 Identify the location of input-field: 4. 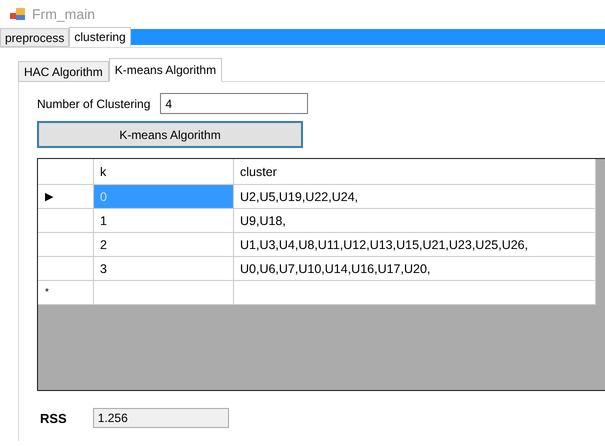
(234, 103).